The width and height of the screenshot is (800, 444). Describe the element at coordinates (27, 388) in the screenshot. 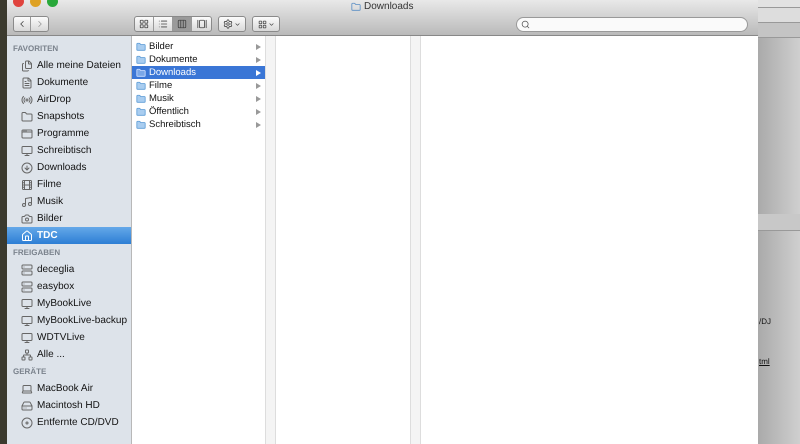

I see `laptop-icon` at that location.